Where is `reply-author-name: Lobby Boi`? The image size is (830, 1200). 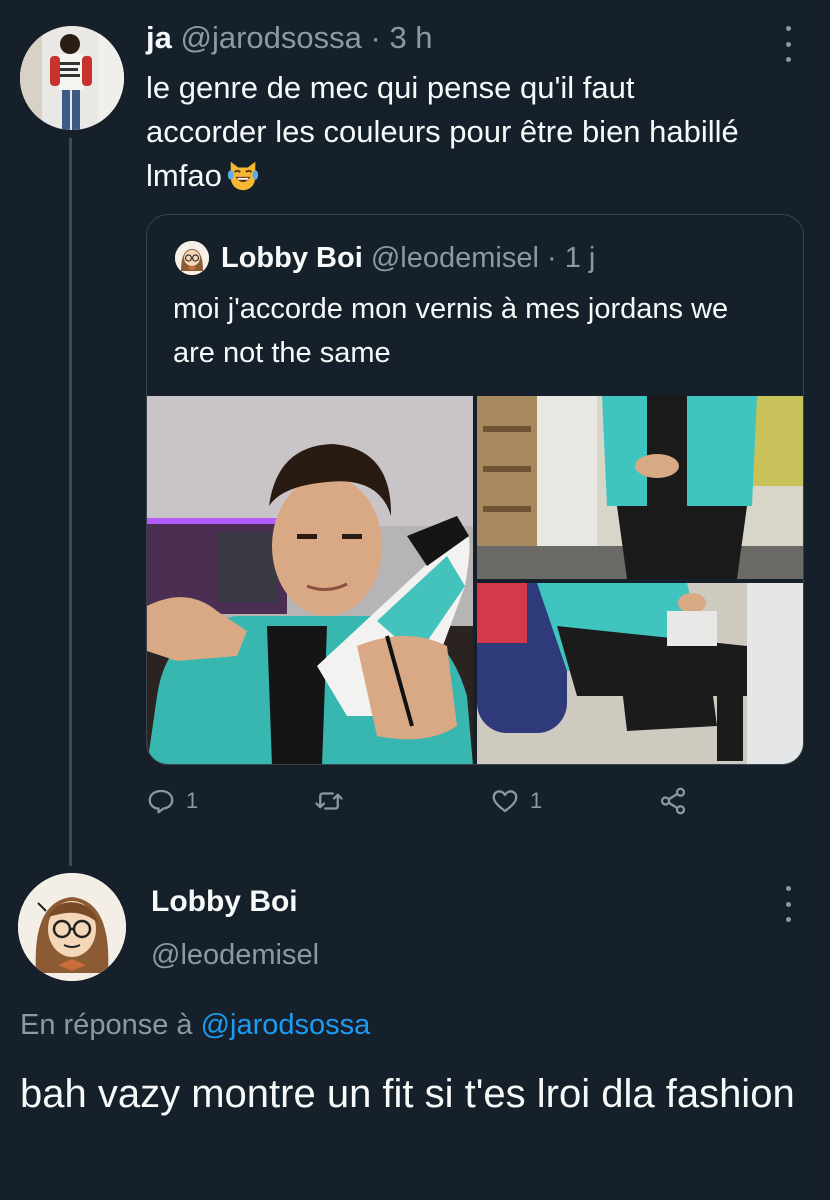
reply-author-name: Lobby Boi is located at coordinates (224, 902).